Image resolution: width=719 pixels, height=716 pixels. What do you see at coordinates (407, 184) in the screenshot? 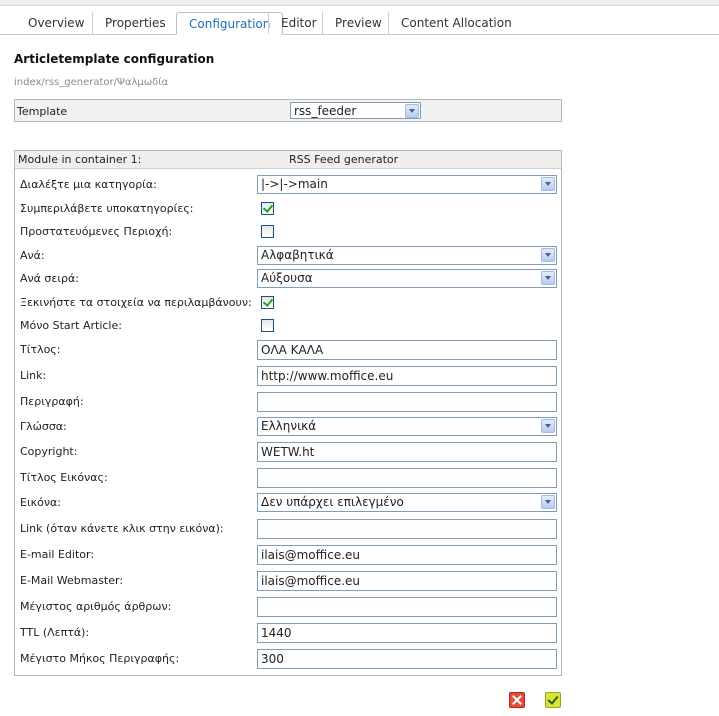
I see `category-select: |->|->main` at bounding box center [407, 184].